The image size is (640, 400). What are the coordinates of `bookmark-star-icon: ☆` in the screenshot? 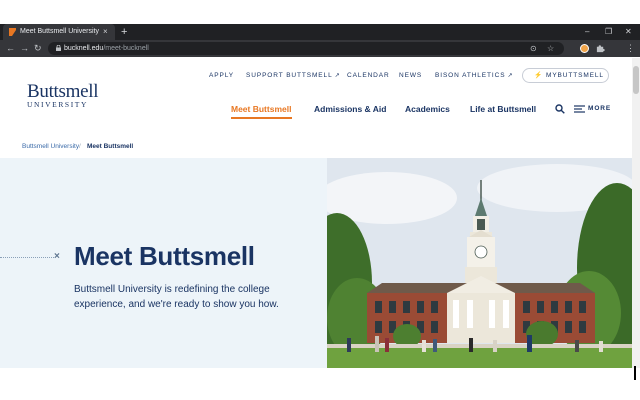 It's located at (550, 48).